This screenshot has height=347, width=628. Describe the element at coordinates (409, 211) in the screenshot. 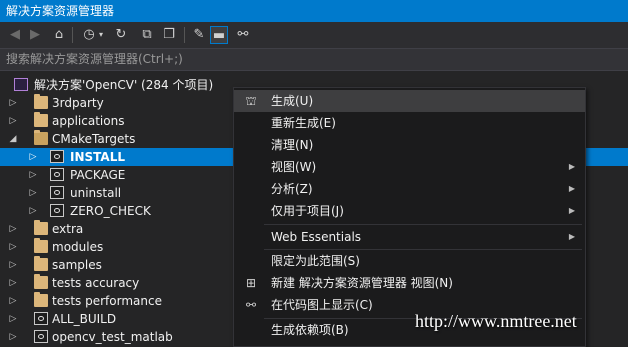

I see `menu-item-project-only: 仅用于项目(J) ▶` at that location.